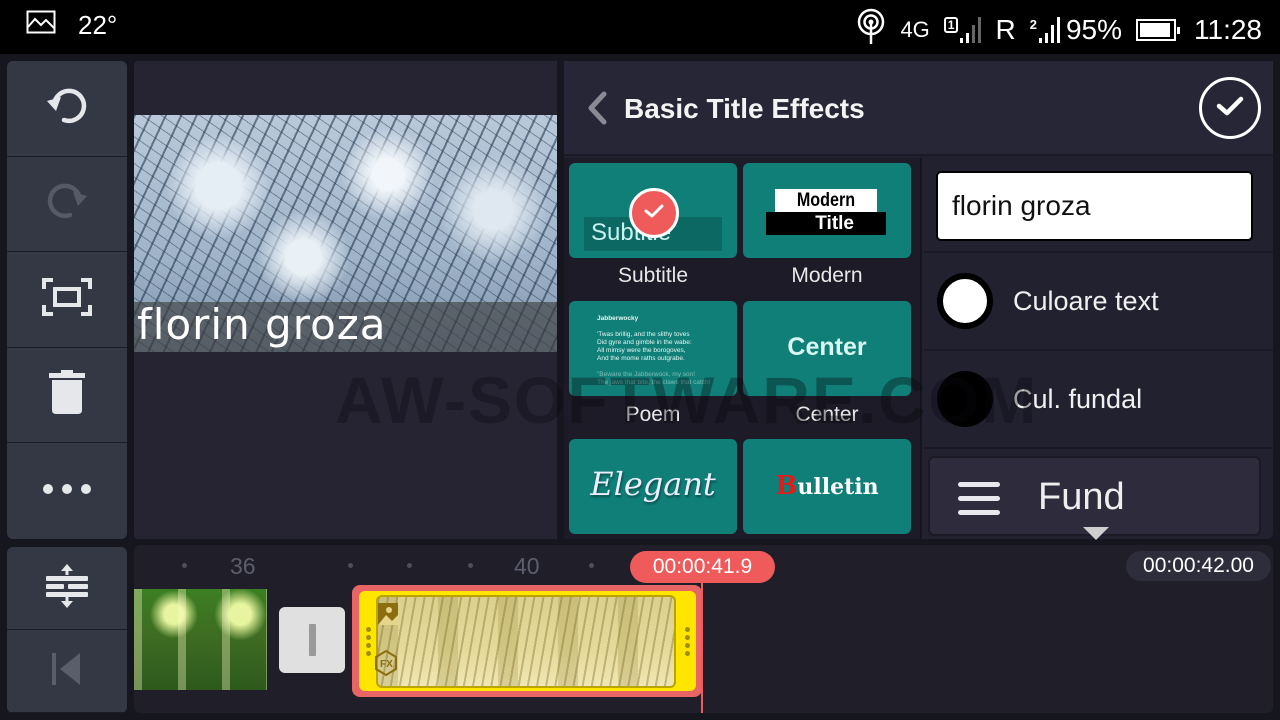 The height and width of the screenshot is (720, 1280). I want to click on dropdown-value: Fund, so click(1081, 497).